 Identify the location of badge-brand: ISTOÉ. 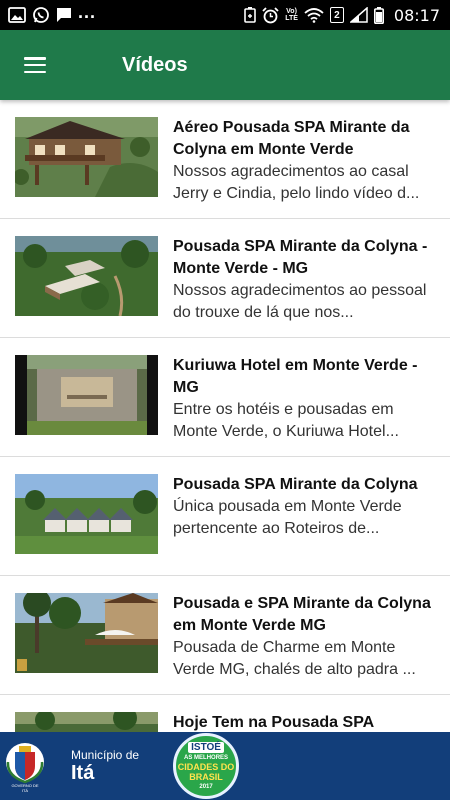
(206, 747).